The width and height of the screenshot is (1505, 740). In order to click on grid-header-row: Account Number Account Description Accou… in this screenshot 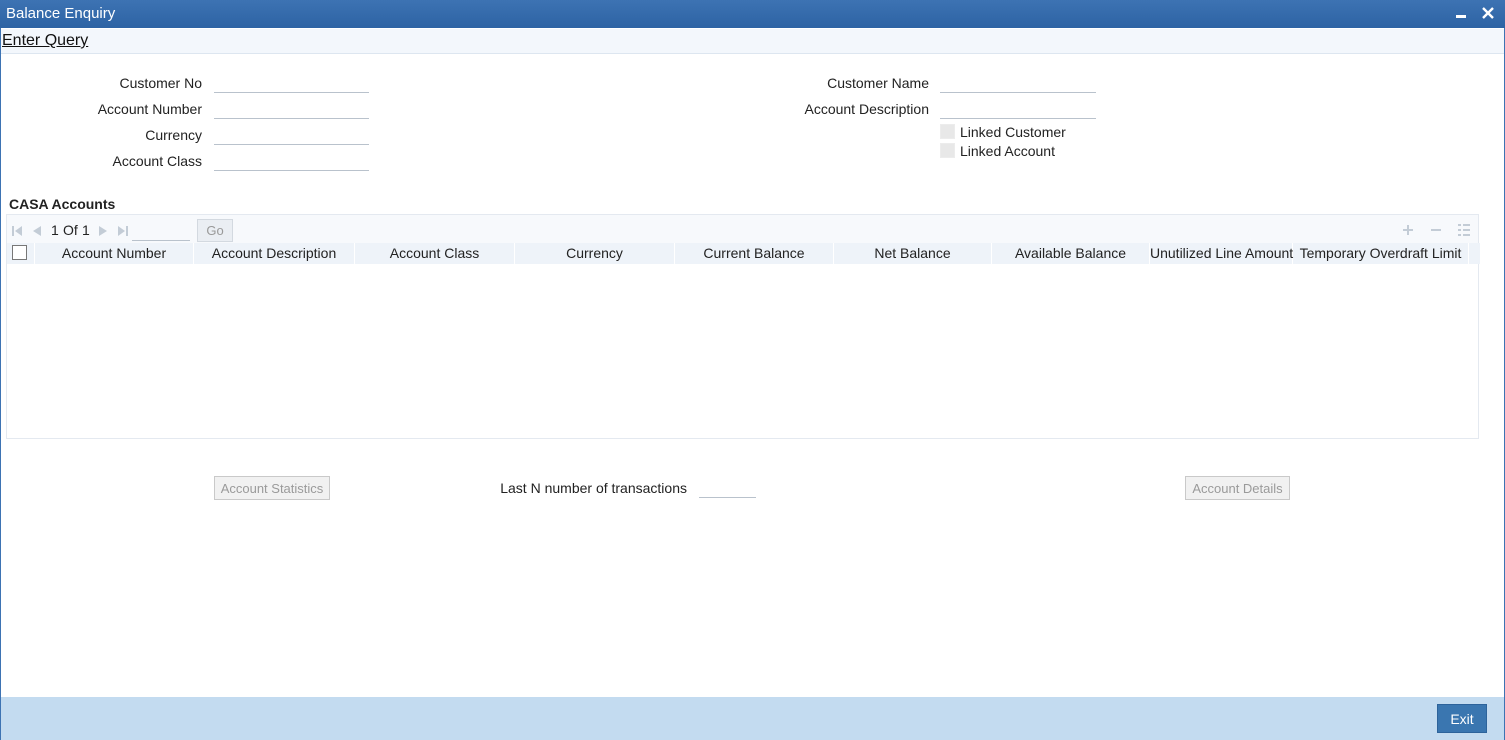, I will do `click(743, 253)`.